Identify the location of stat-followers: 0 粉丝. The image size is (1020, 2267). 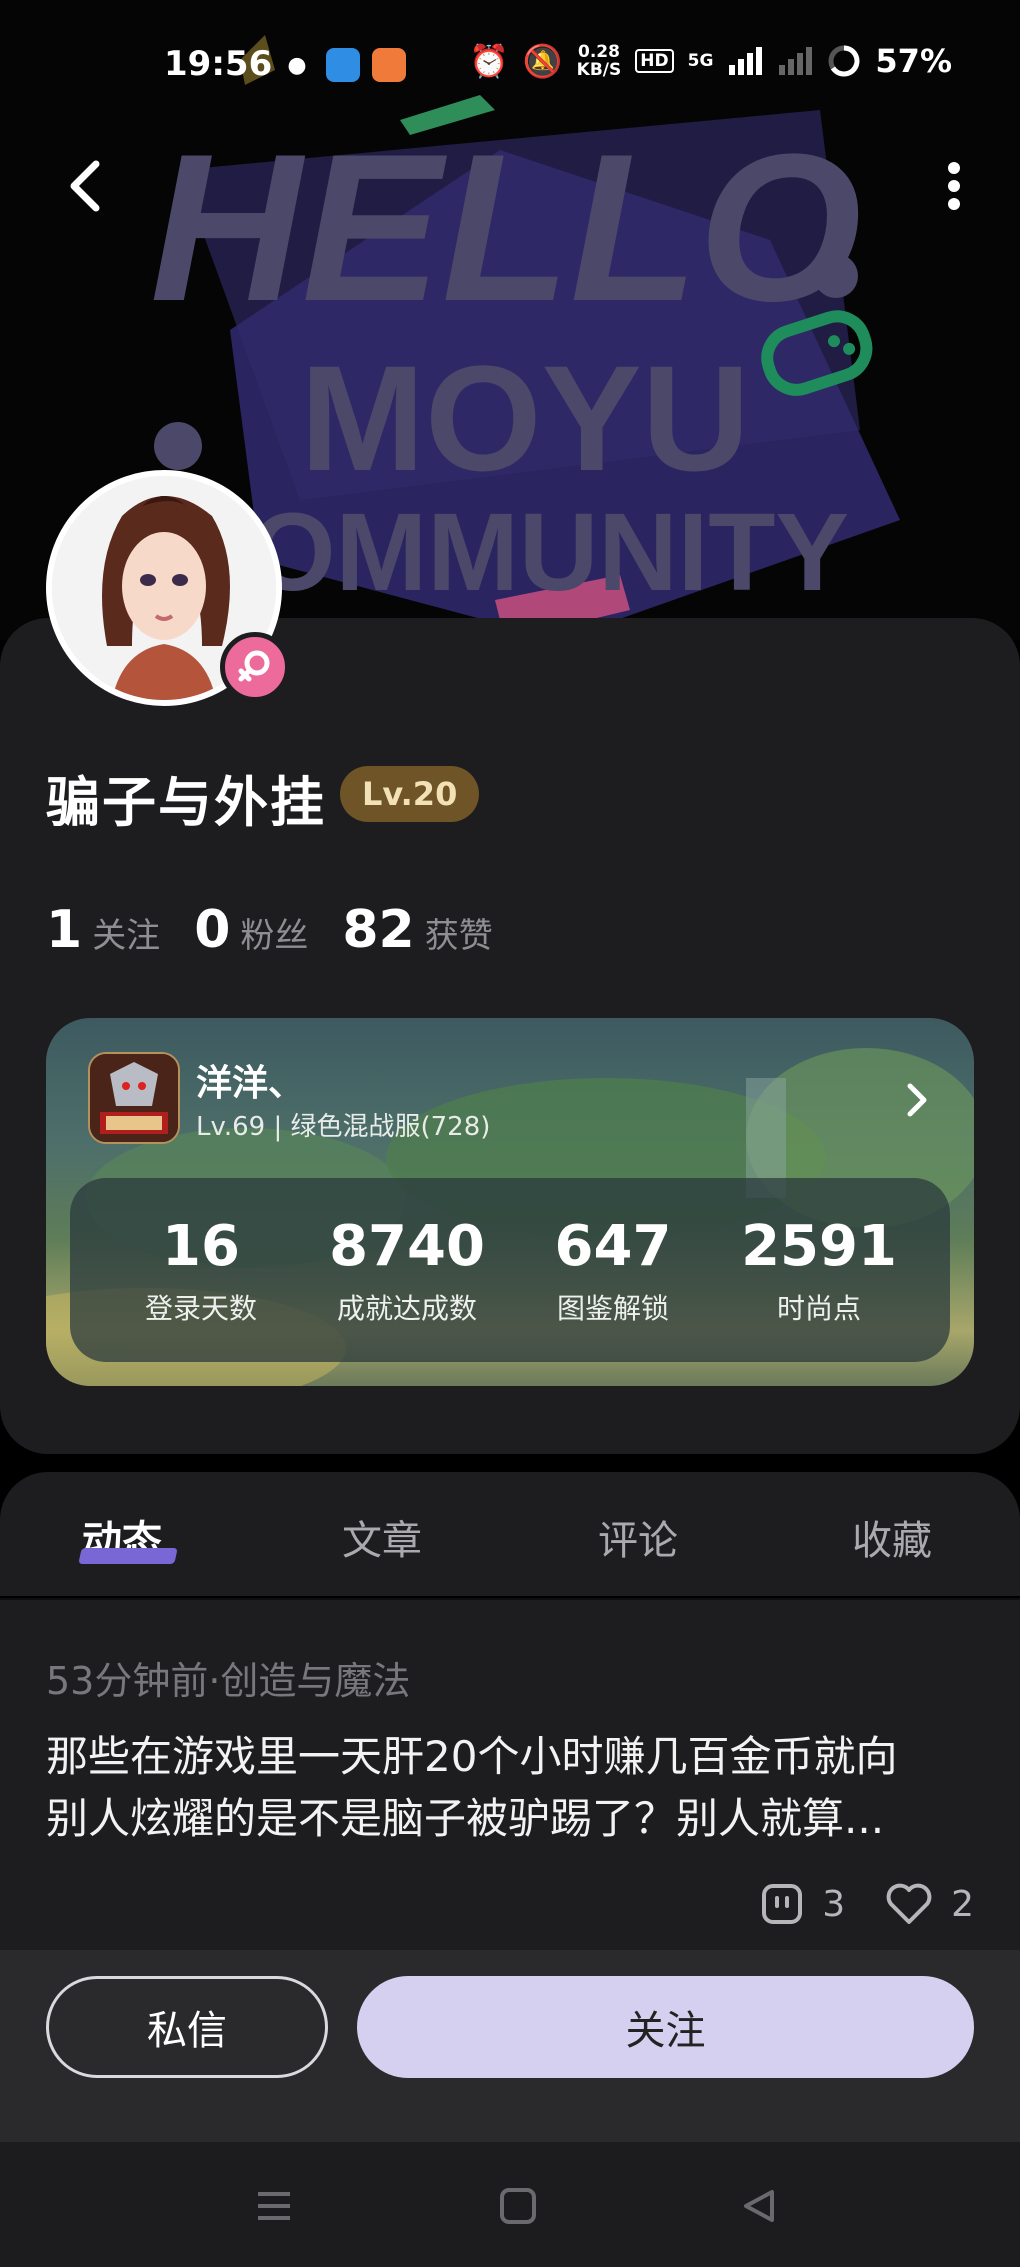
(251, 930).